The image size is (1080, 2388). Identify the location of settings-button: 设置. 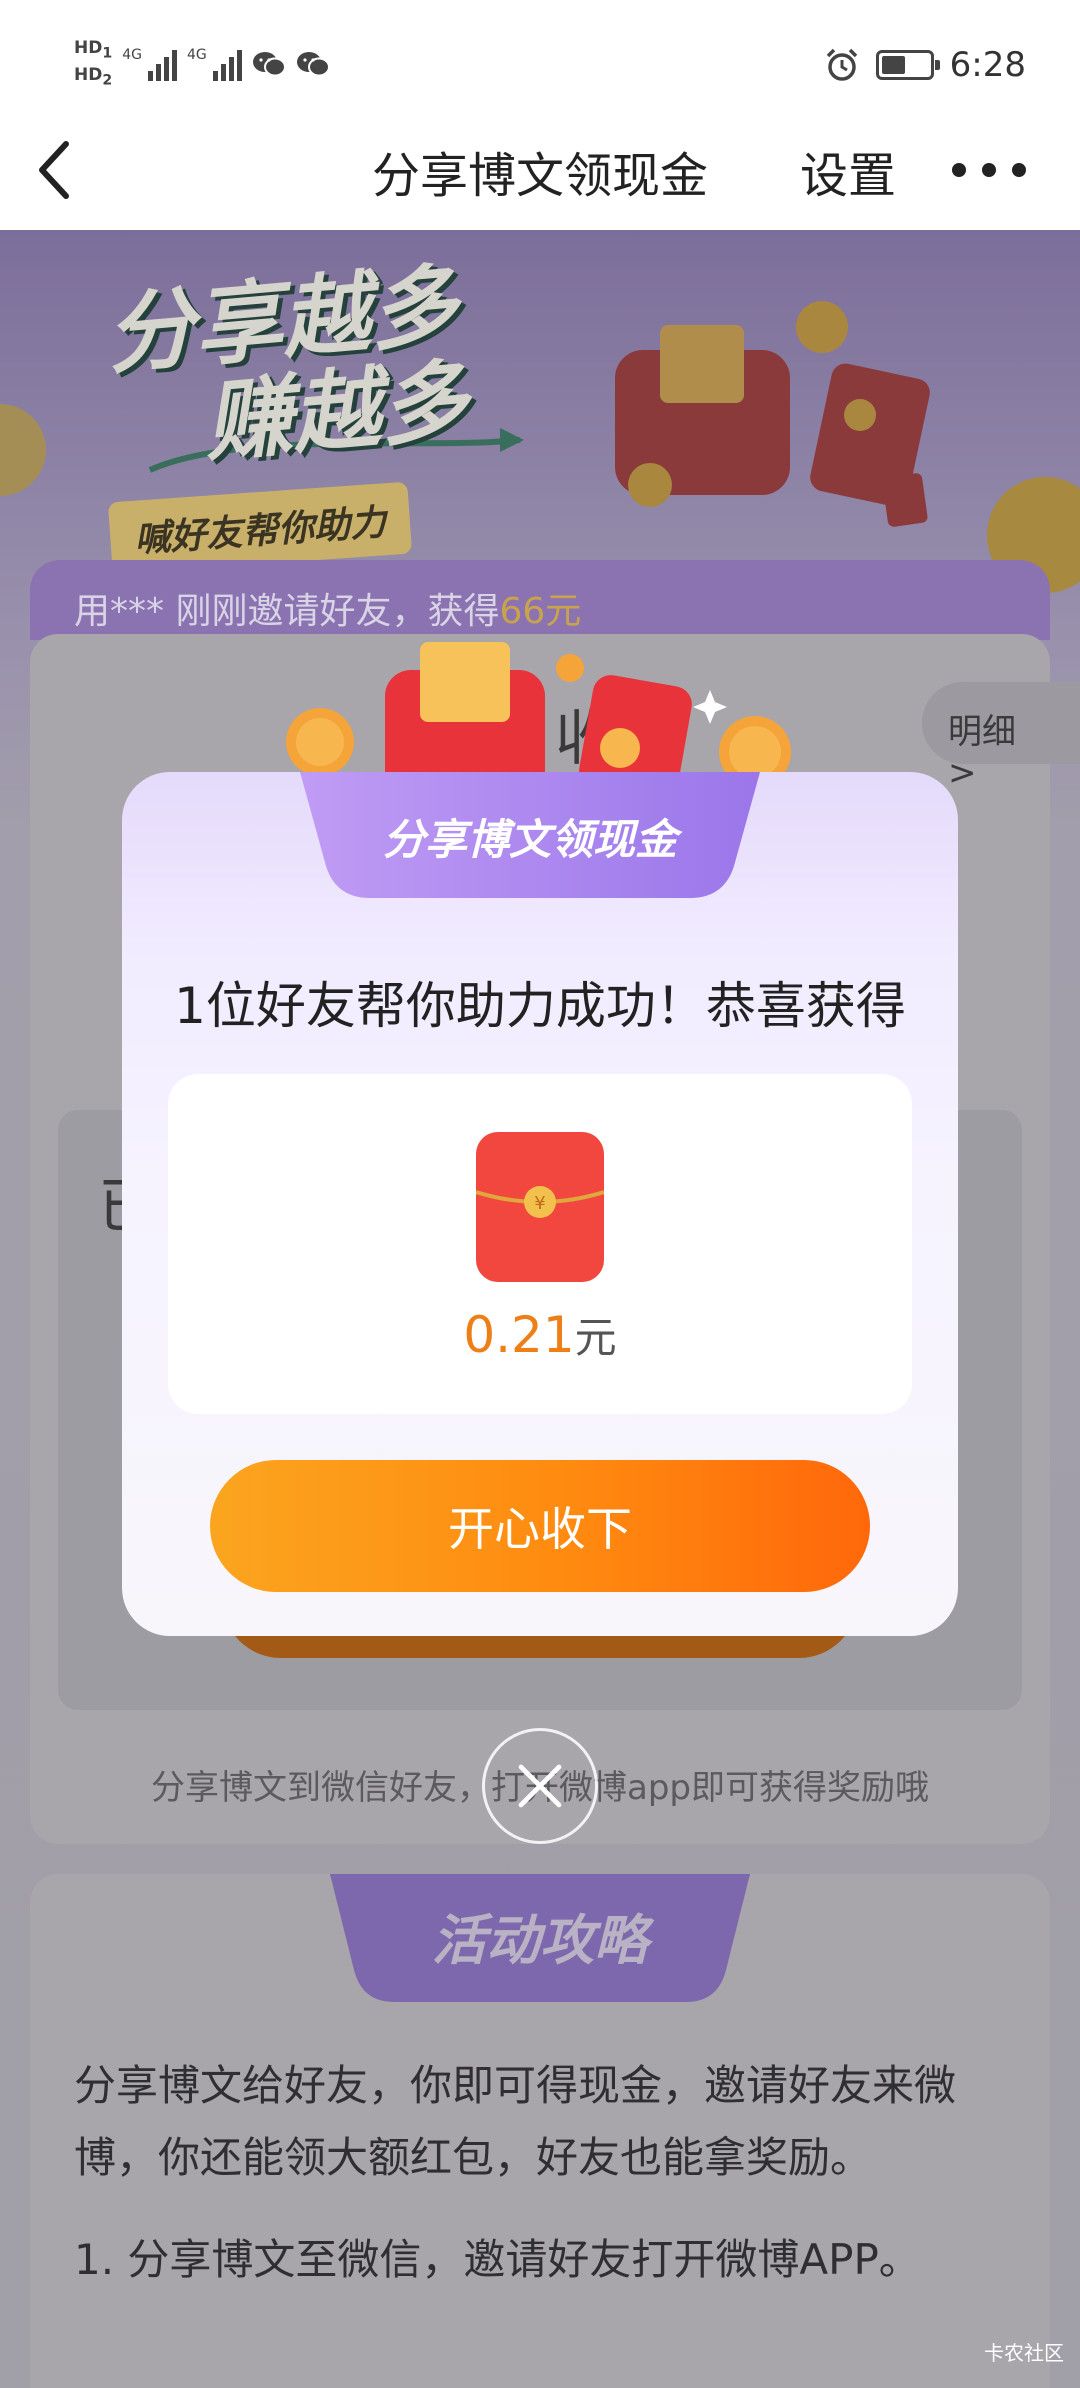
(848, 171).